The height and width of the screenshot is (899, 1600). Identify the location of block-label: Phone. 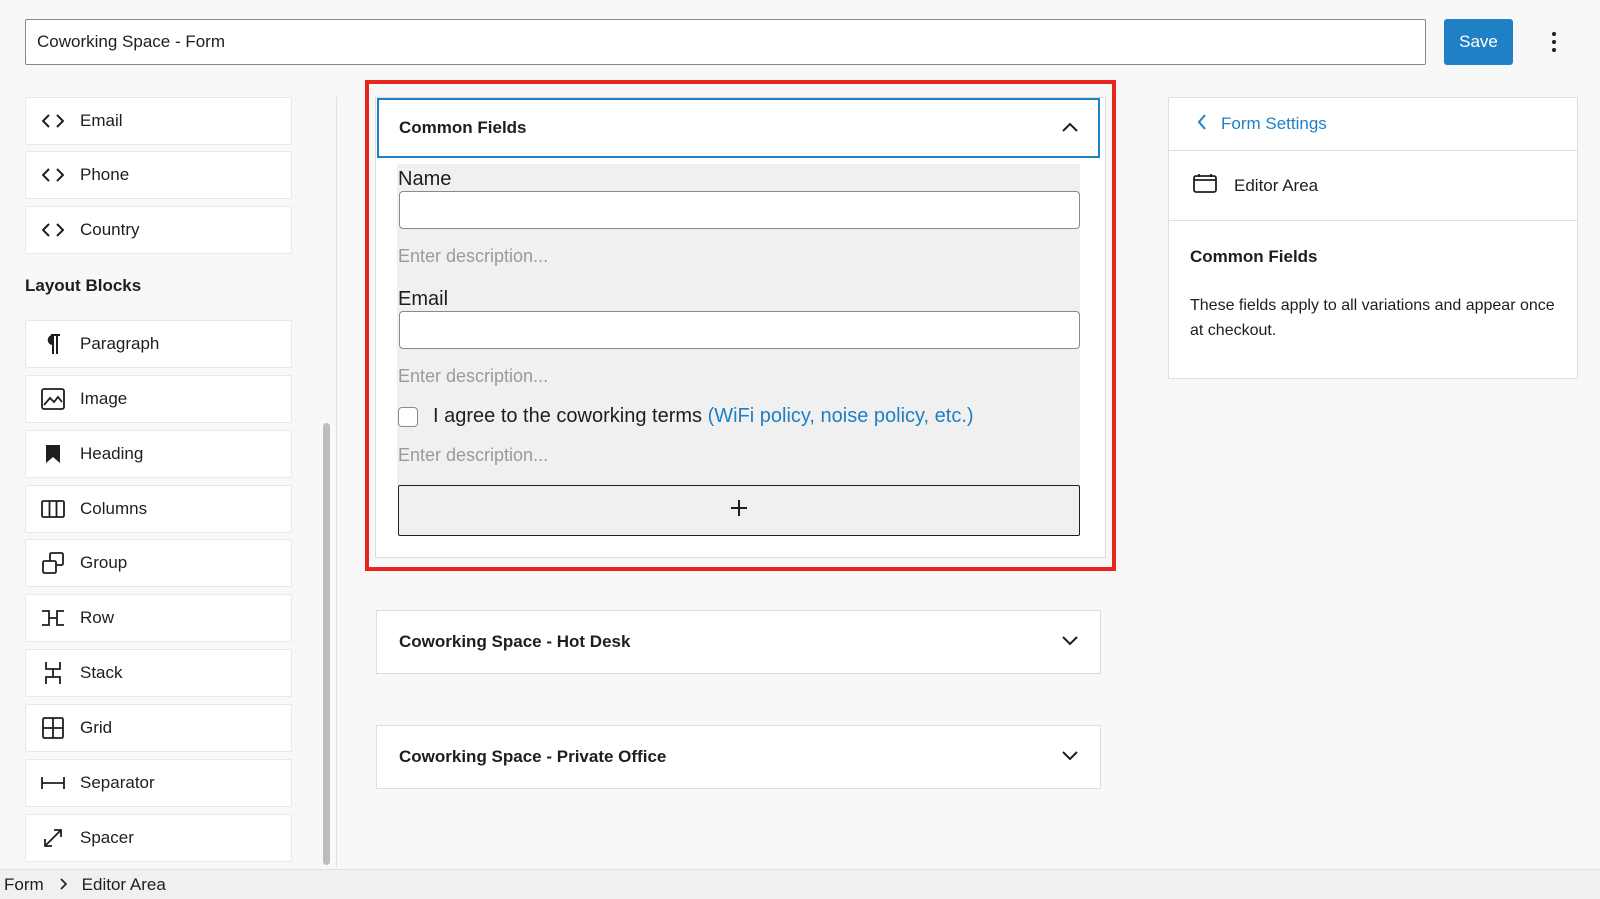
(105, 174).